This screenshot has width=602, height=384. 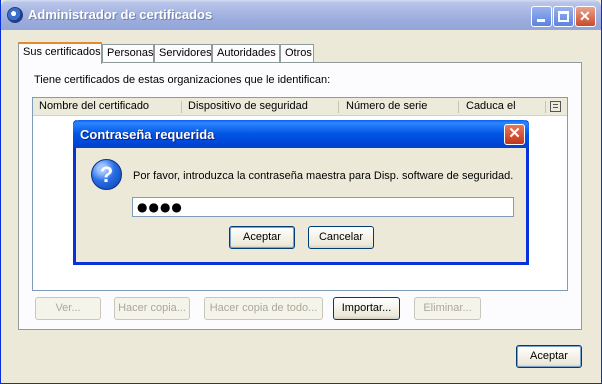 What do you see at coordinates (262, 237) in the screenshot?
I see `dialog-ok-button: Aceptar` at bounding box center [262, 237].